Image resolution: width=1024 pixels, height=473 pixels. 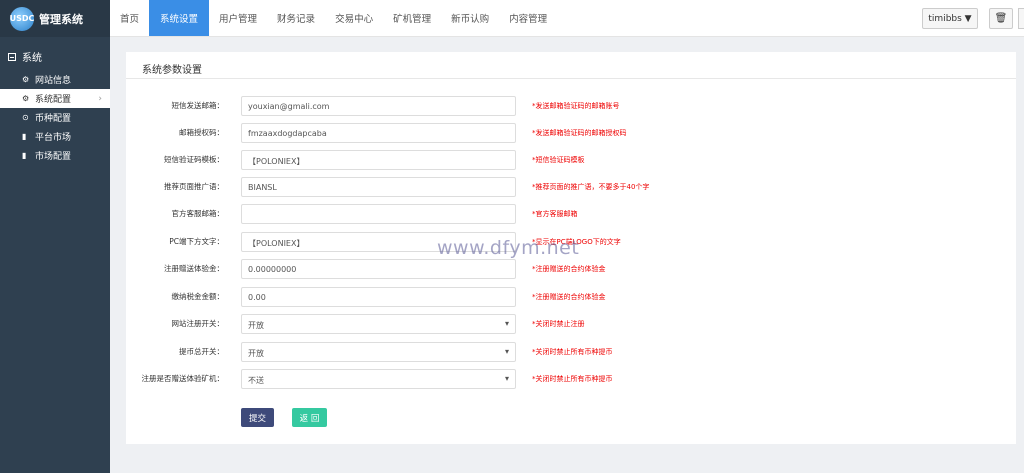 What do you see at coordinates (198, 296) in the screenshot?
I see `field-label: 缴纳税金金额：` at bounding box center [198, 296].